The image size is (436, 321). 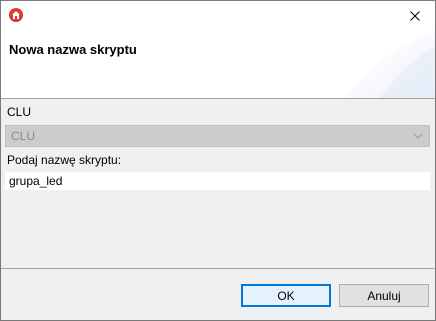 What do you see at coordinates (390, 64) in the screenshot?
I see `header-decoration` at bounding box center [390, 64].